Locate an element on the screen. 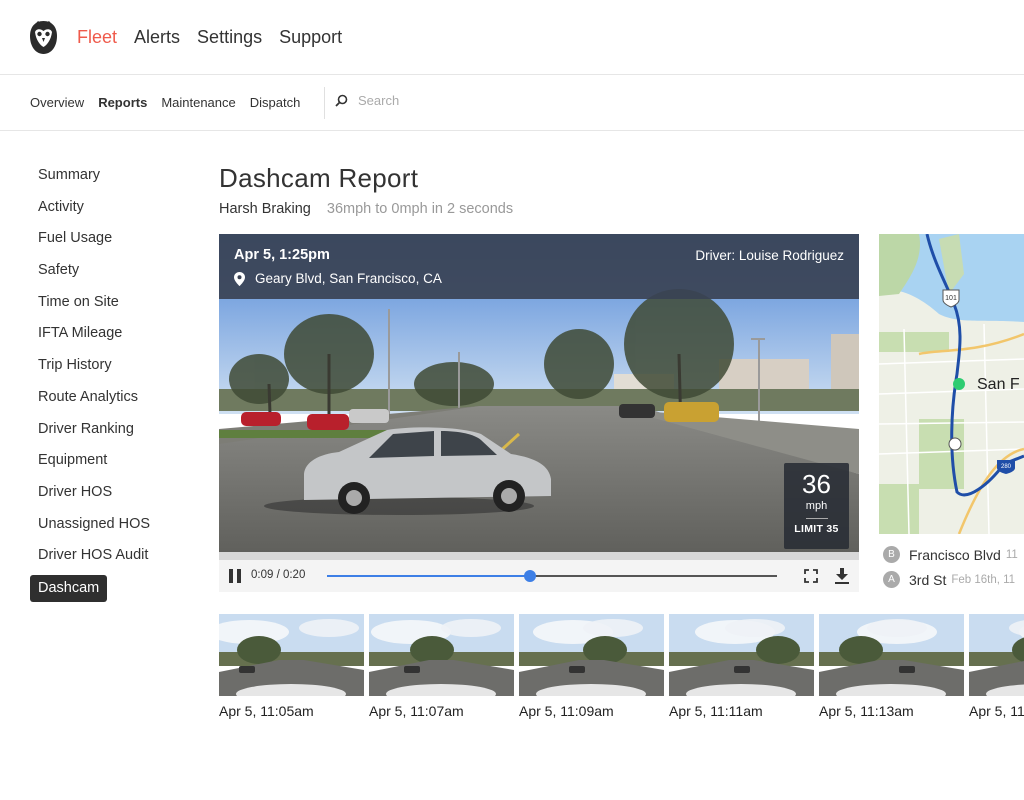  video-controls: 0:09 / 0:20 is located at coordinates (539, 576).